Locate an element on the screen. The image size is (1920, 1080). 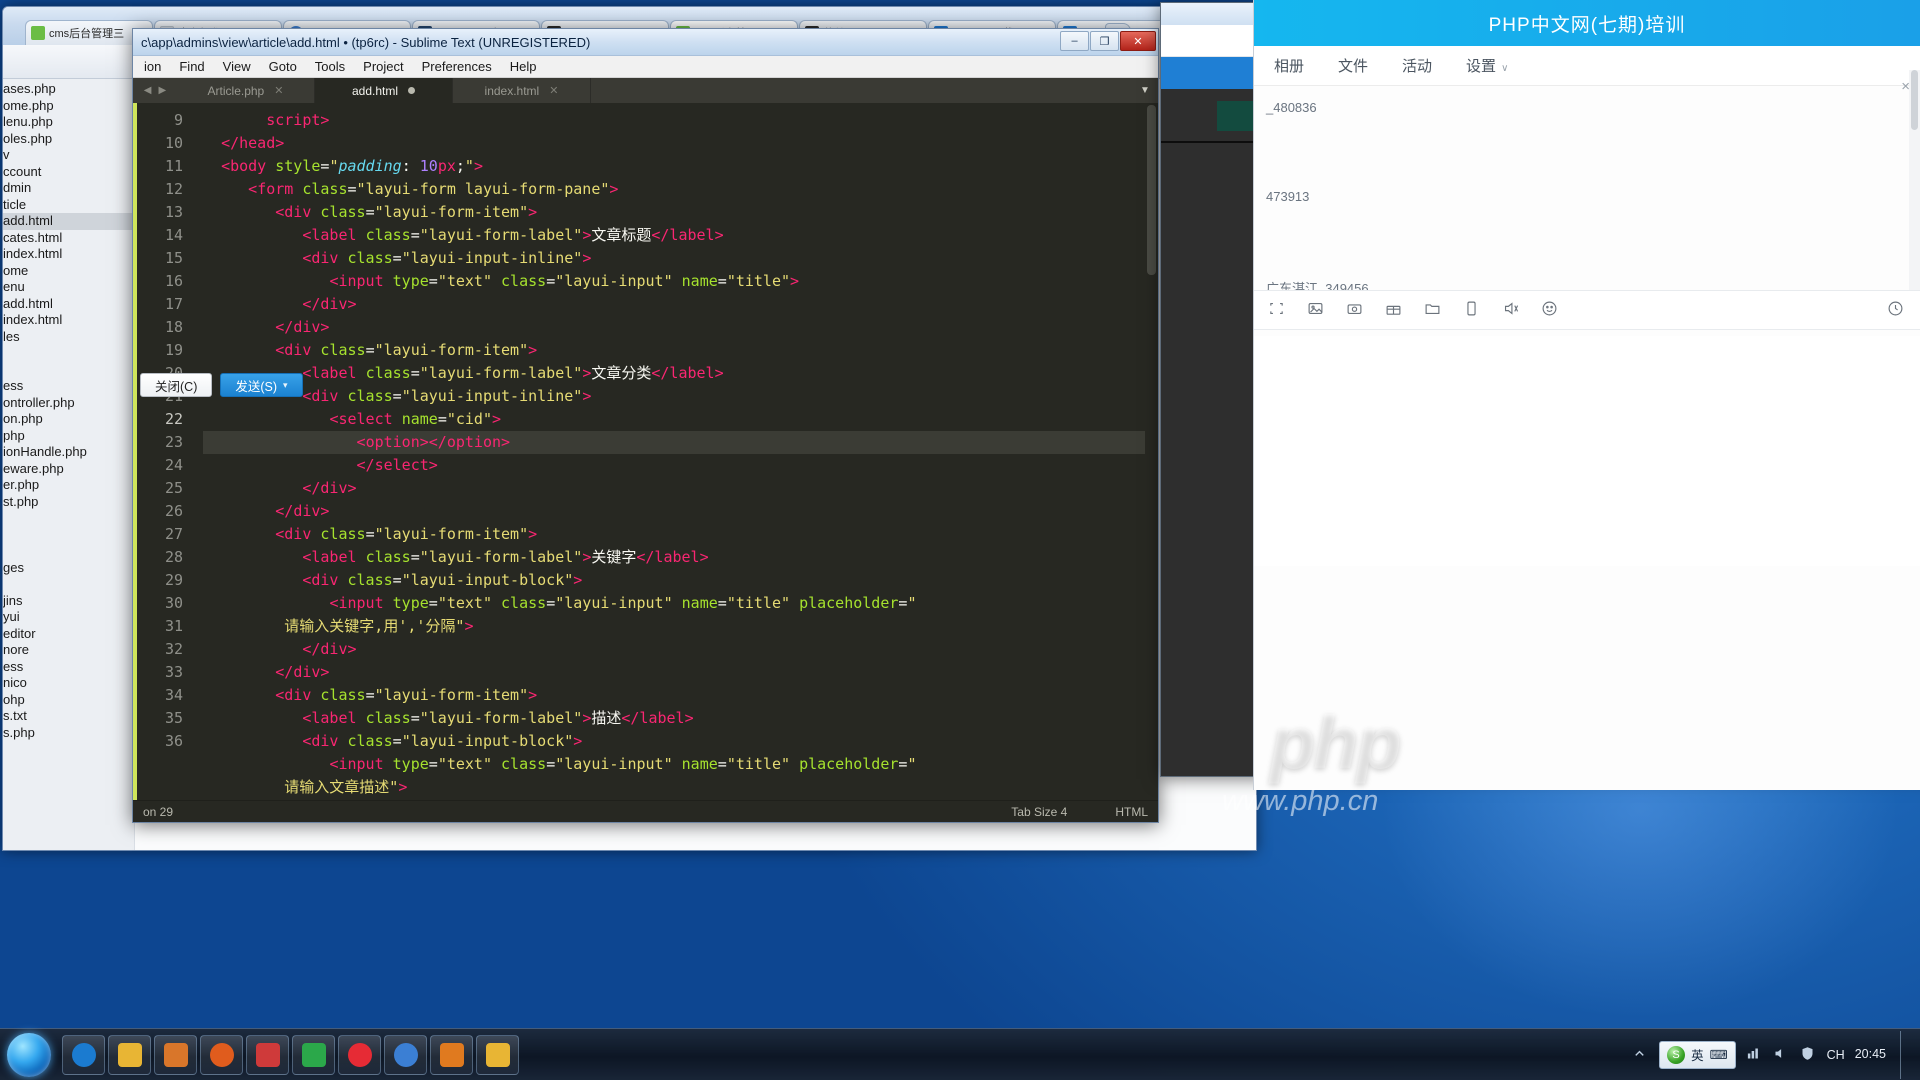
file-tree-item: st.php is located at coordinates (68, 502).